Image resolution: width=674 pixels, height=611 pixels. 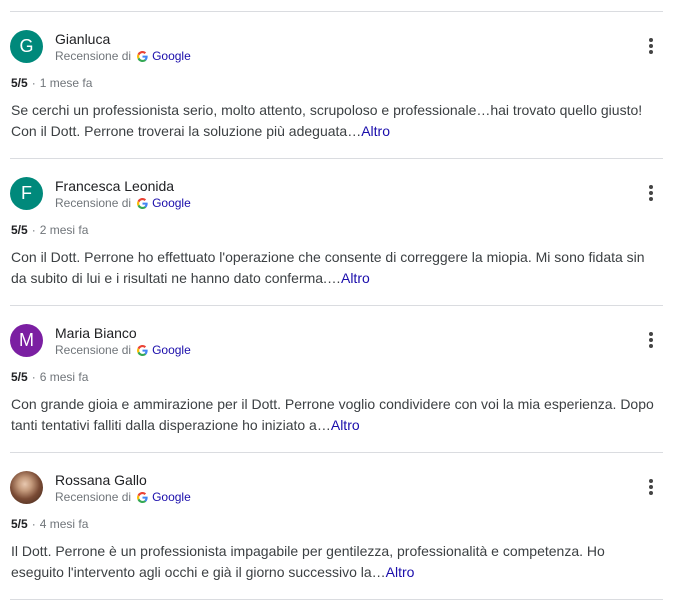 What do you see at coordinates (26, 487) in the screenshot?
I see `avatar-photo` at bounding box center [26, 487].